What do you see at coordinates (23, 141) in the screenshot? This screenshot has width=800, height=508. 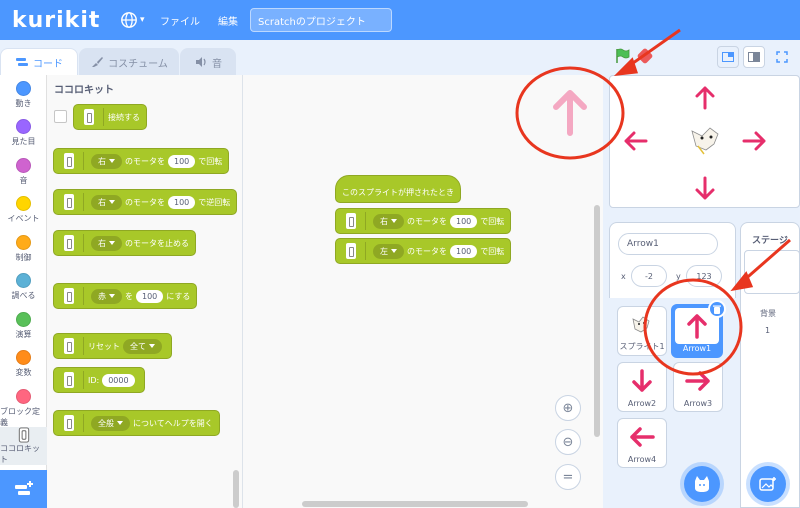 I see `category-label: 見た目` at bounding box center [23, 141].